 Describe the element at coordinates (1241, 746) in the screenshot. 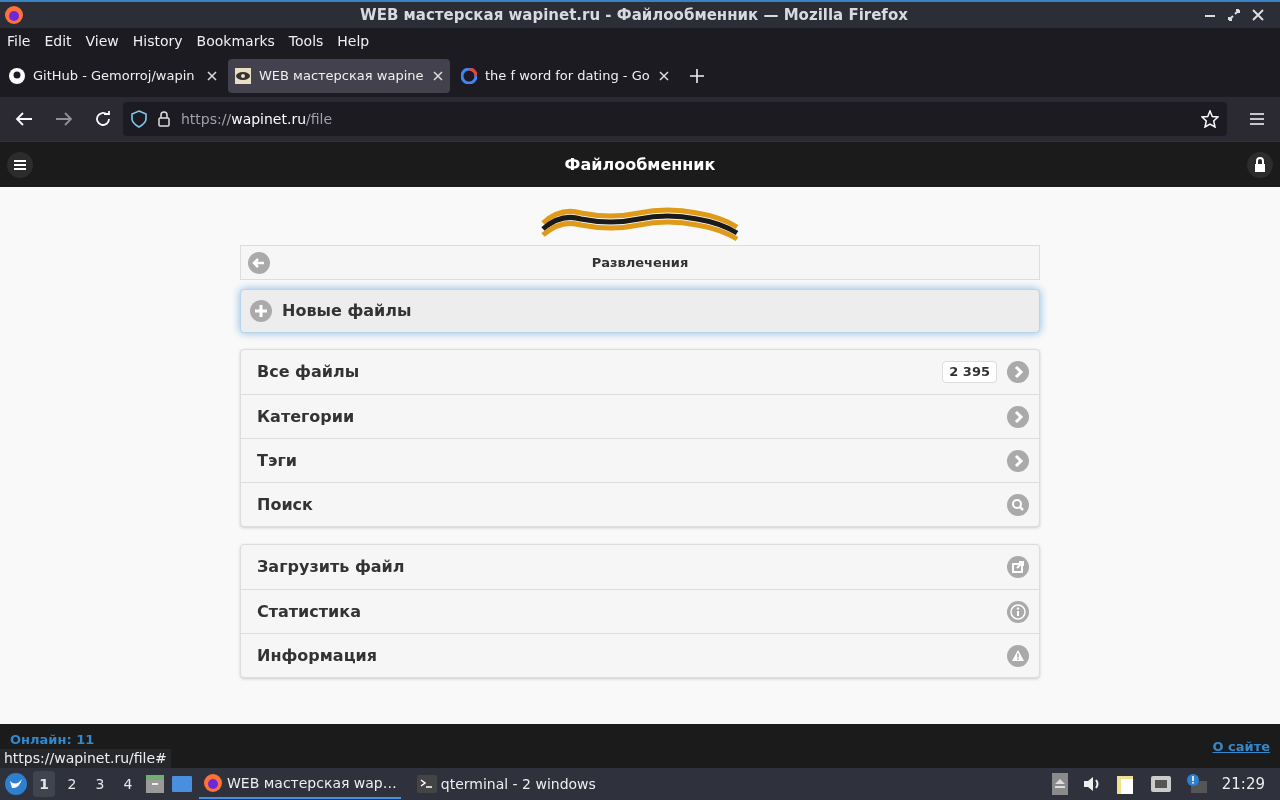

I see `about-link: О сайте` at that location.